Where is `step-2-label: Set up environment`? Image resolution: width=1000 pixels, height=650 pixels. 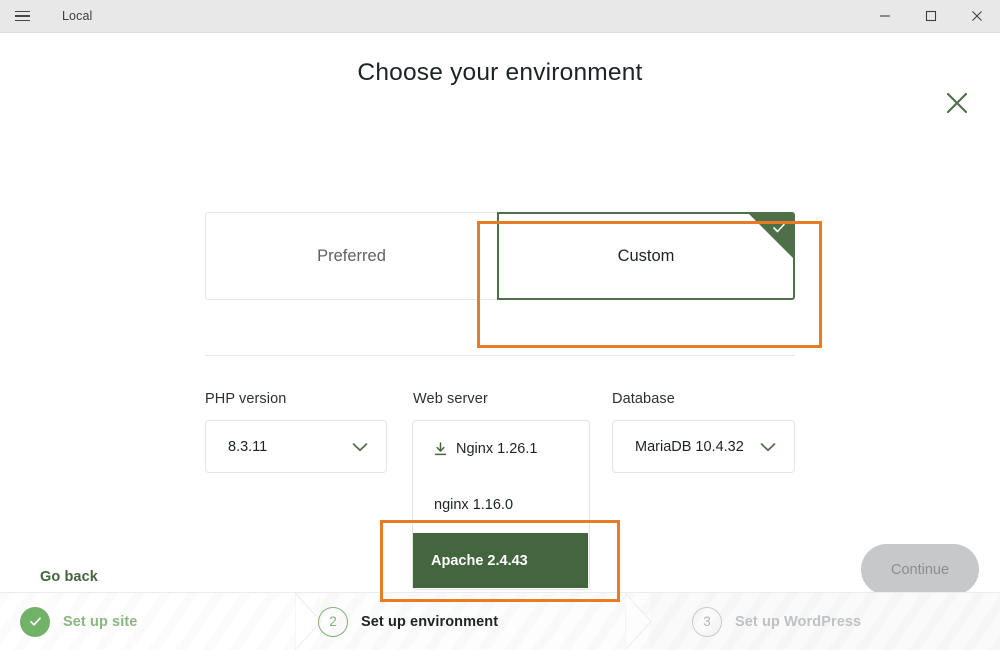
step-2-label: Set up environment is located at coordinates (430, 621).